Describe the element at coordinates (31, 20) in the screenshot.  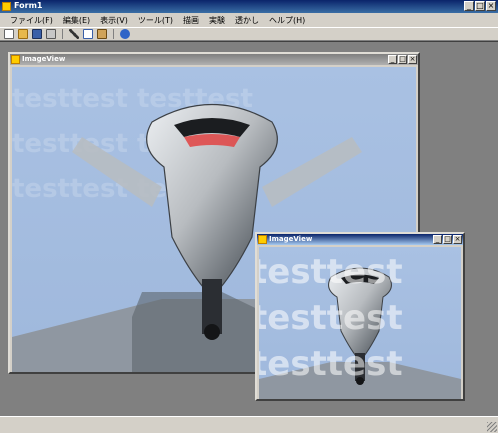
I see `menu-file: ファイル(F)` at that location.